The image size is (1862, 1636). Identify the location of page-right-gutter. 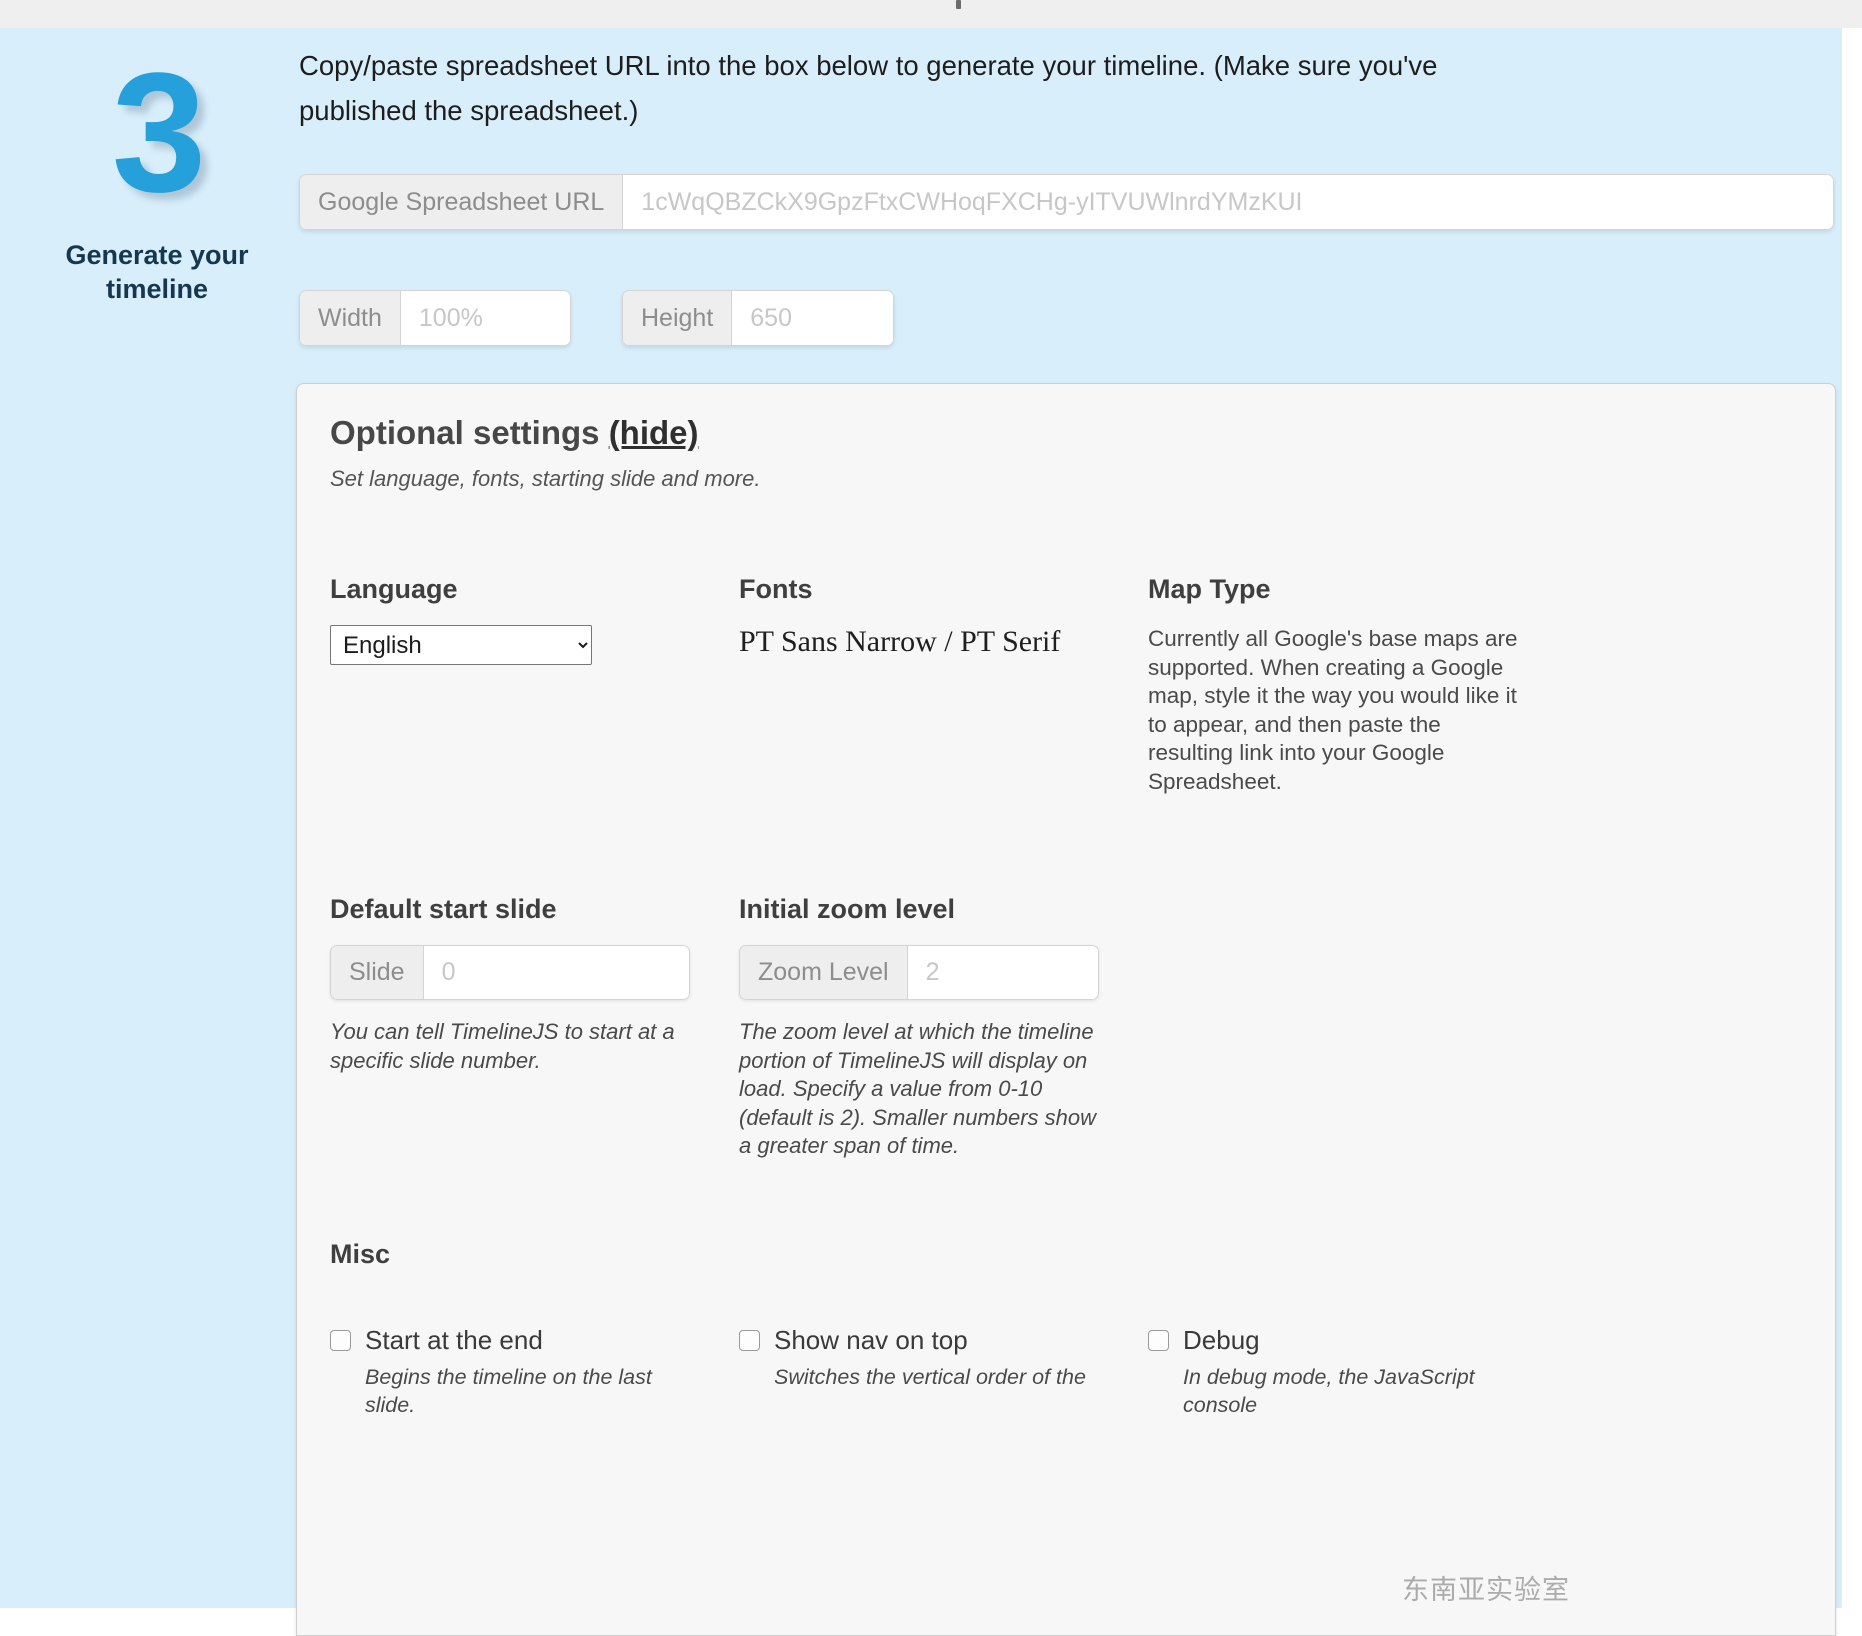
(1852, 818).